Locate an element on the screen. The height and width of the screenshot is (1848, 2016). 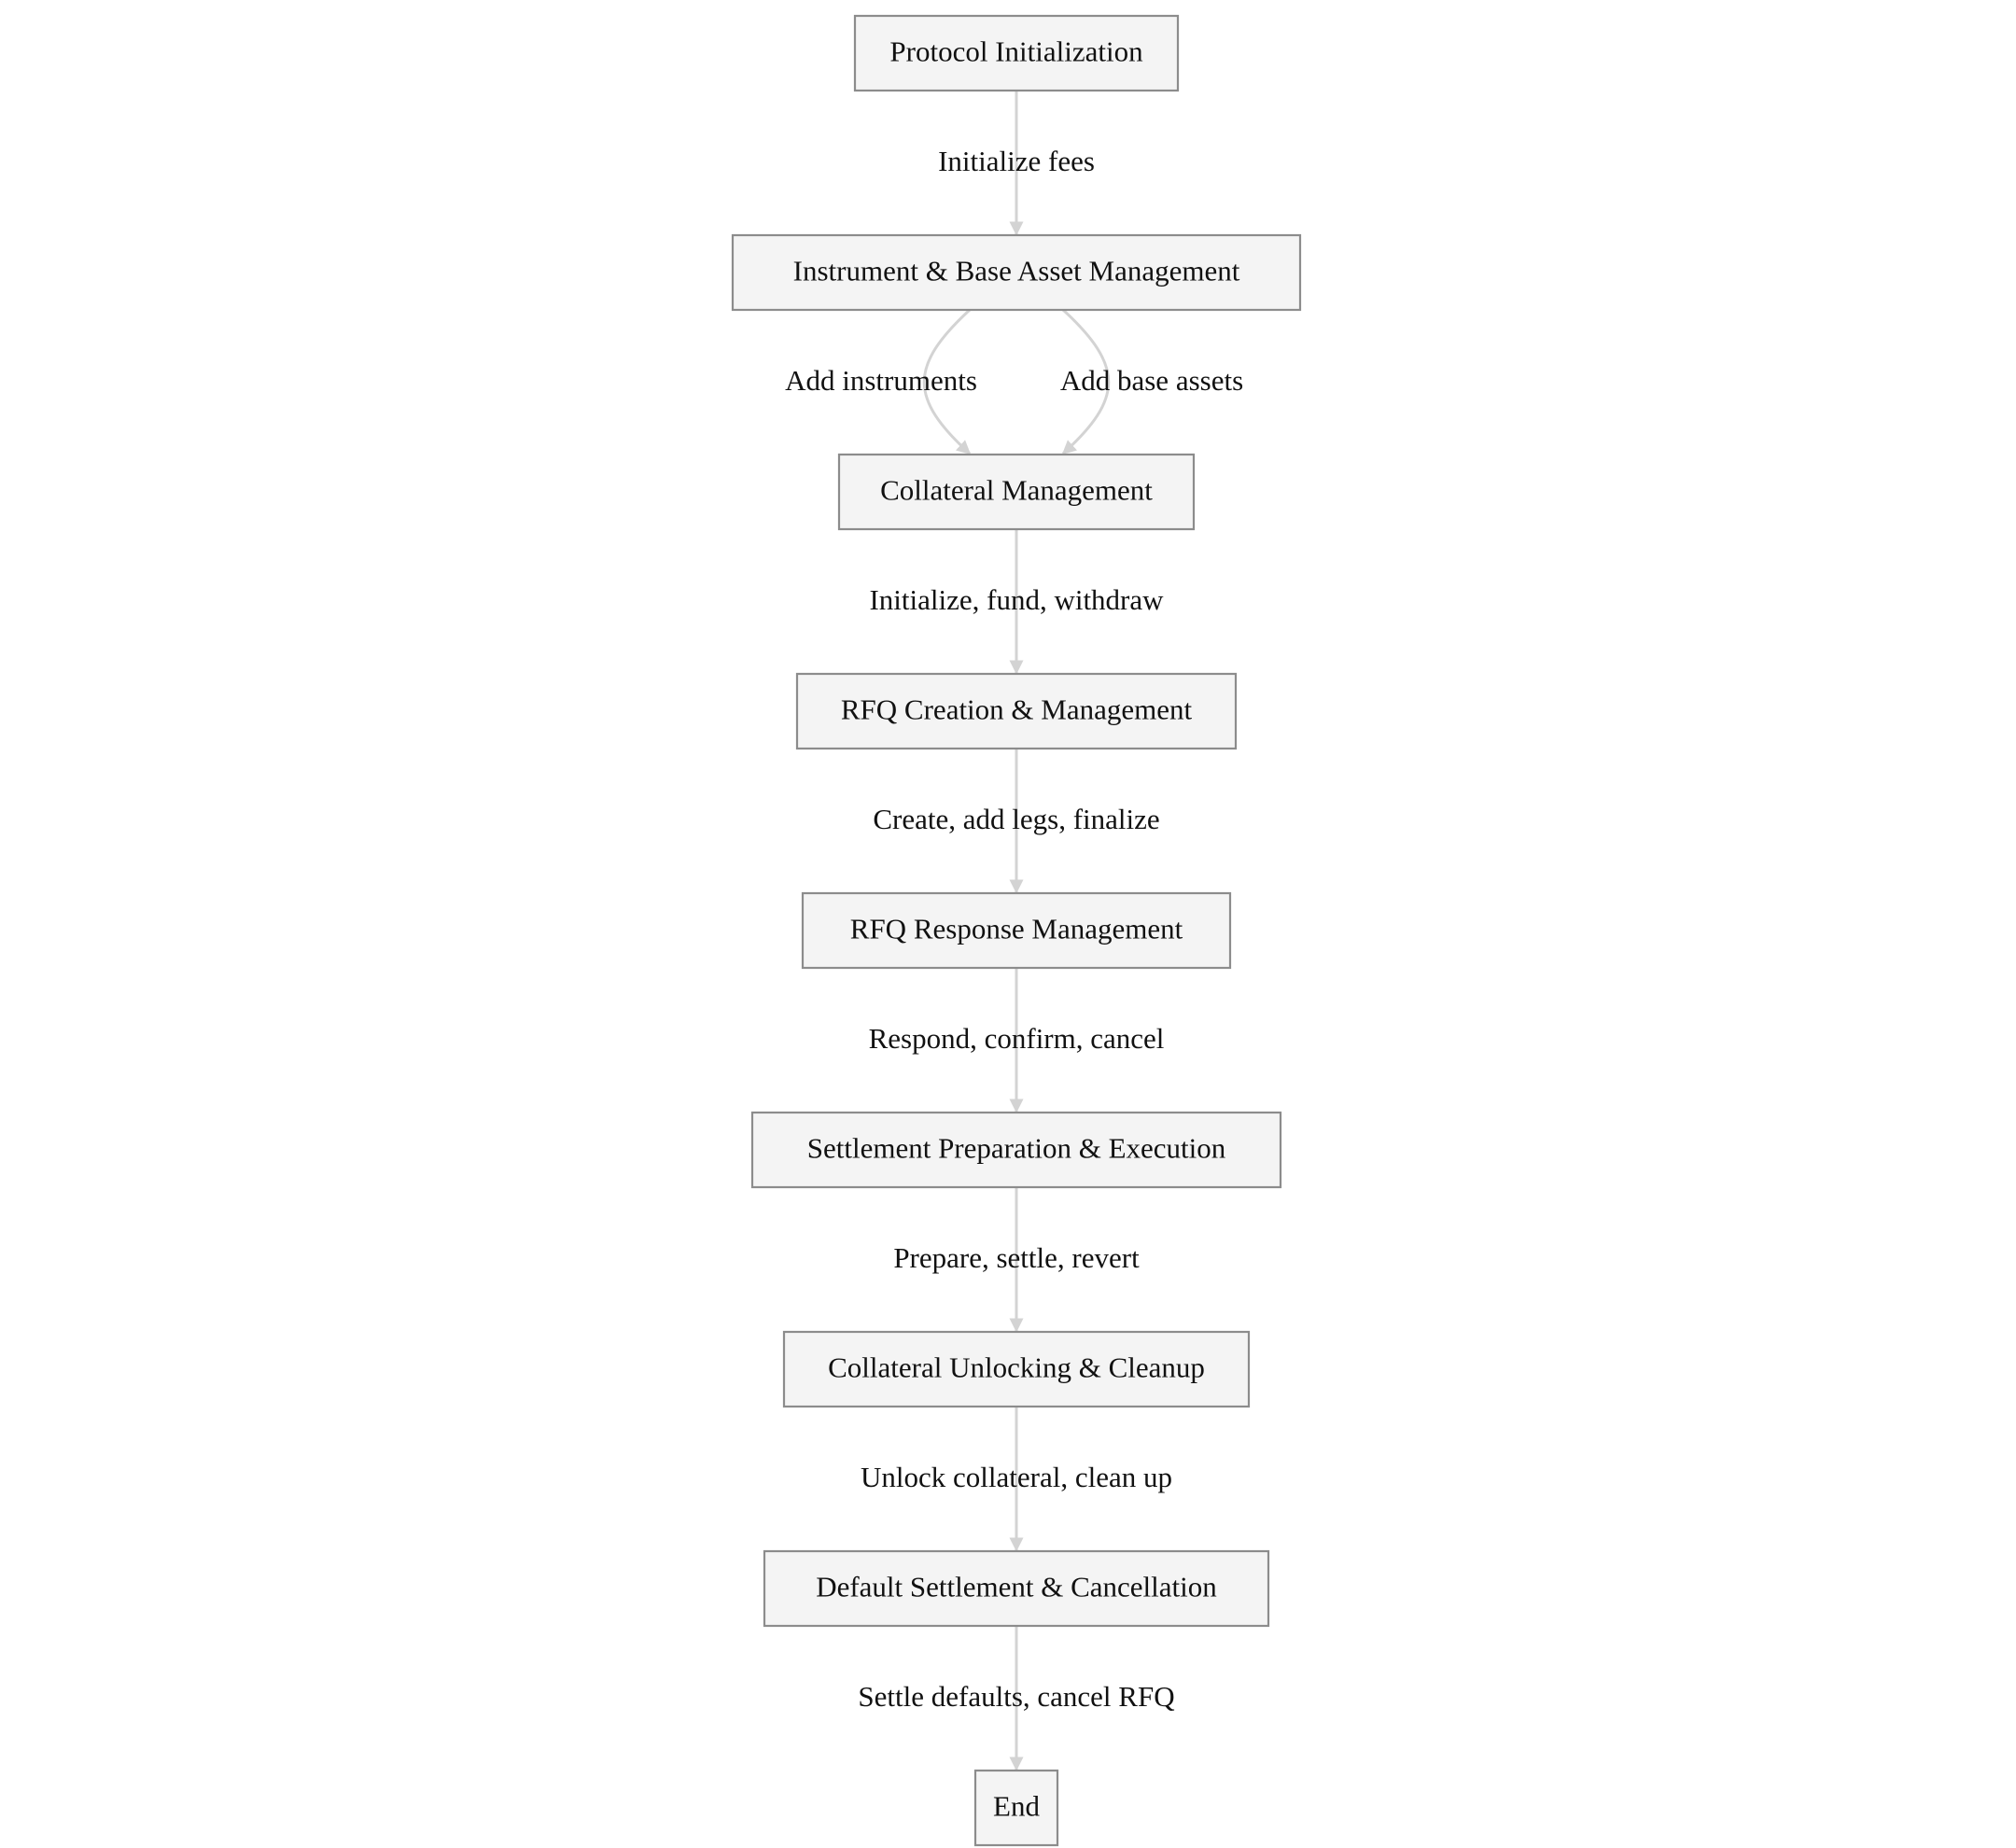
node-label: End is located at coordinates (1016, 1806).